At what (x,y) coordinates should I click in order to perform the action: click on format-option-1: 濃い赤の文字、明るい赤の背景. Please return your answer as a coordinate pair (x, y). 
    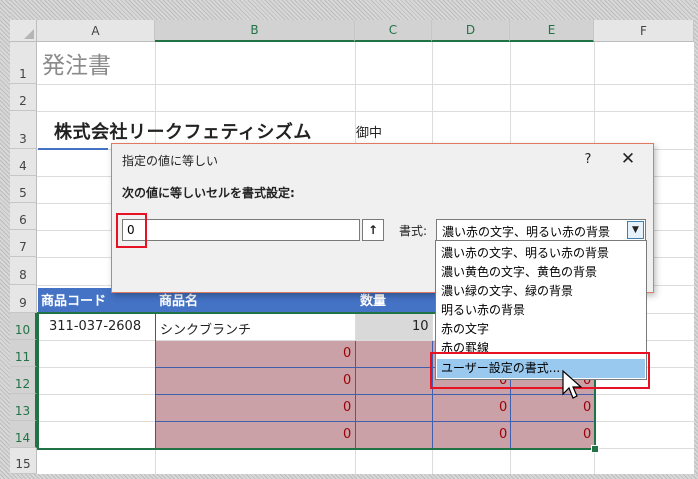
    Looking at the image, I should click on (541, 253).